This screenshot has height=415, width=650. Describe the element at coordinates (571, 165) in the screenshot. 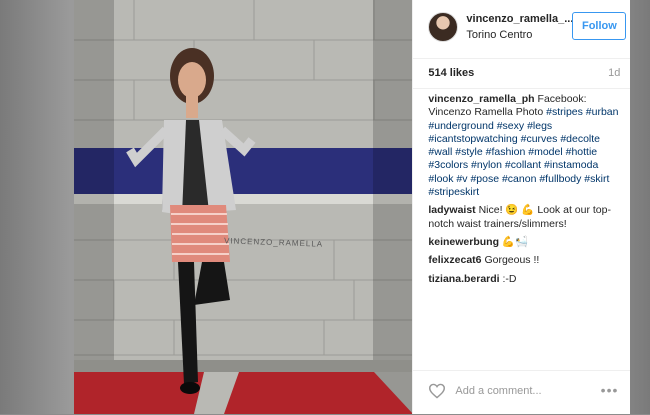

I see `hashtag-link: #instamoda` at that location.